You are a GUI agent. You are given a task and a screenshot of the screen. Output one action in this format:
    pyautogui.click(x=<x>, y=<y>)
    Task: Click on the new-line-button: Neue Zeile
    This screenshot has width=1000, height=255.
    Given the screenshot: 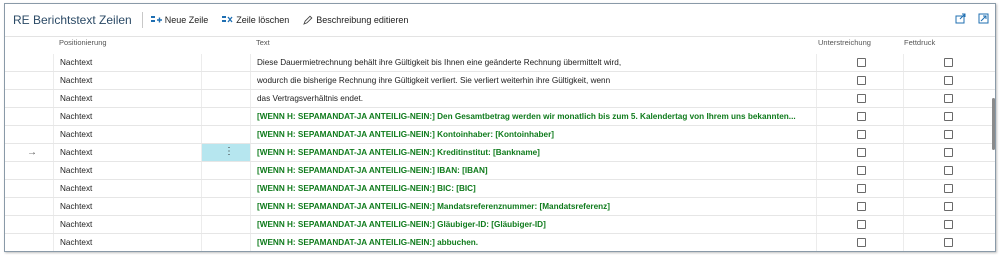 What is the action you would take?
    pyautogui.click(x=179, y=20)
    